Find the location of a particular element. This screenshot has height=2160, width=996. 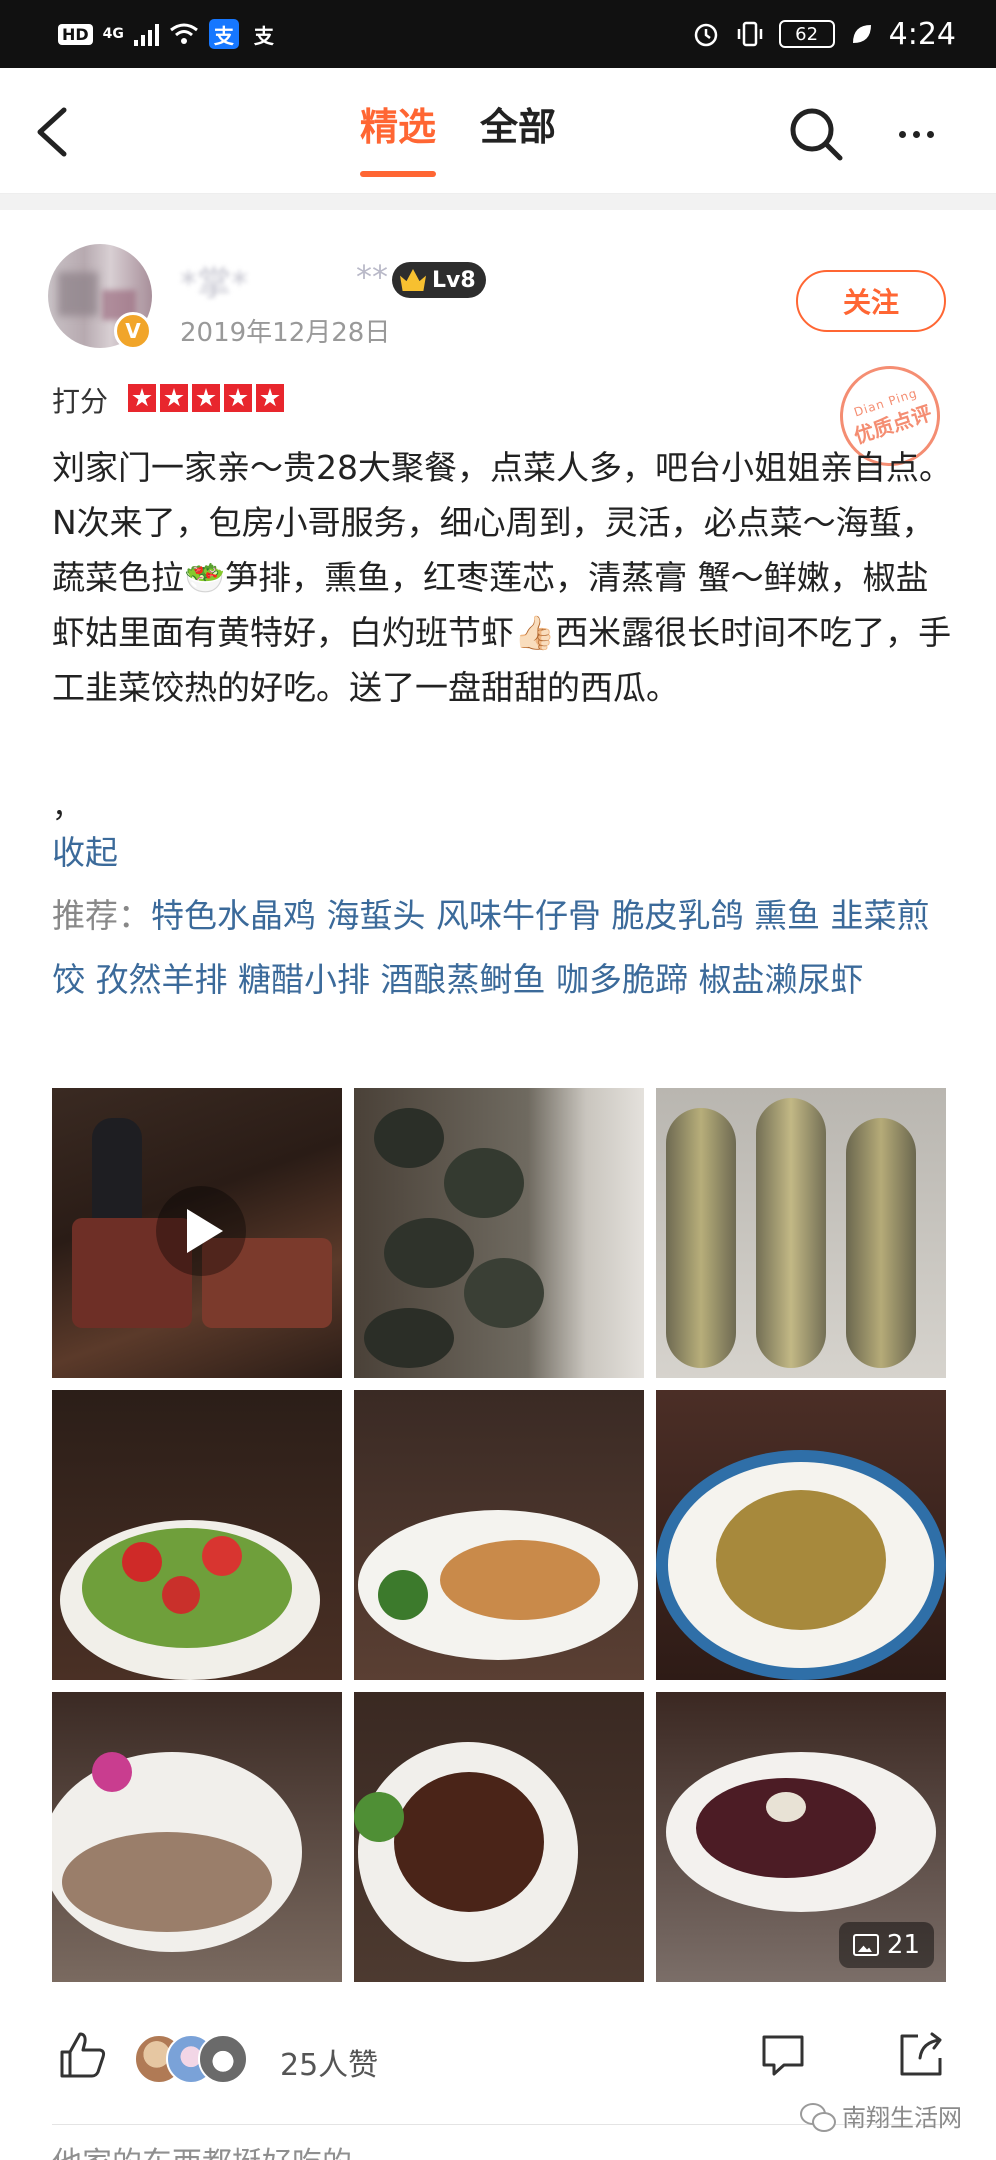

liker-avatars is located at coordinates (199, 2059).